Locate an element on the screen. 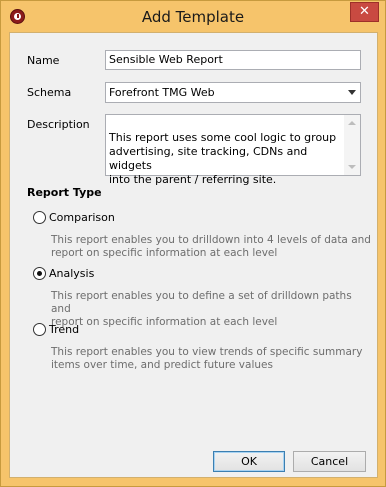 The height and width of the screenshot is (487, 386). radio-trend: Trend is located at coordinates (56, 329).